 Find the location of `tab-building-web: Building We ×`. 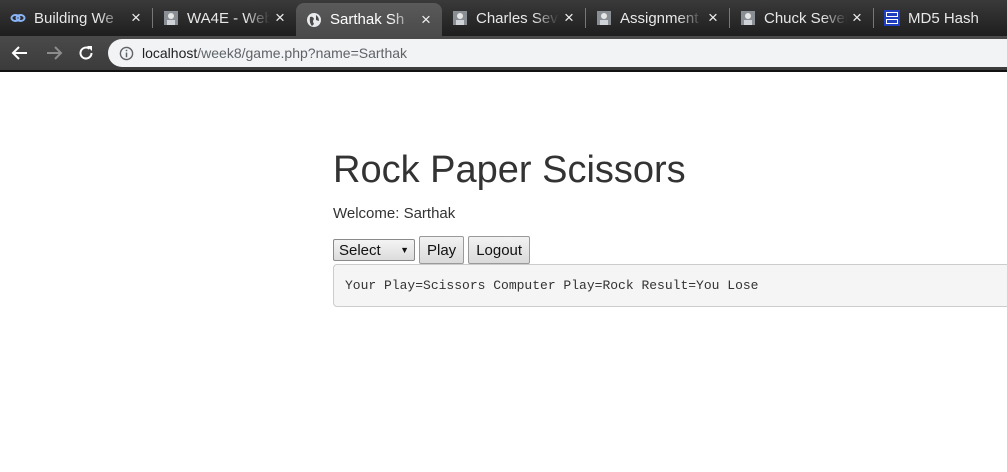

tab-building-web: Building We × is located at coordinates (76, 18).